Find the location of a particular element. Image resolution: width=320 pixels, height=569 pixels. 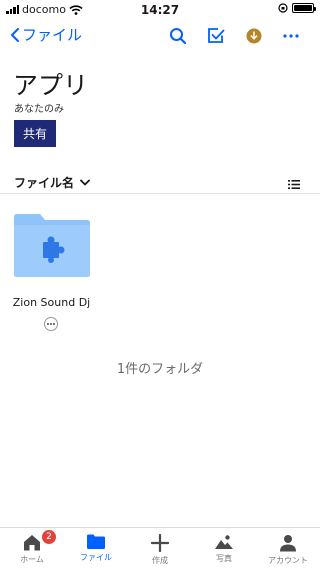

select-checkbox-icon is located at coordinates (216, 35).